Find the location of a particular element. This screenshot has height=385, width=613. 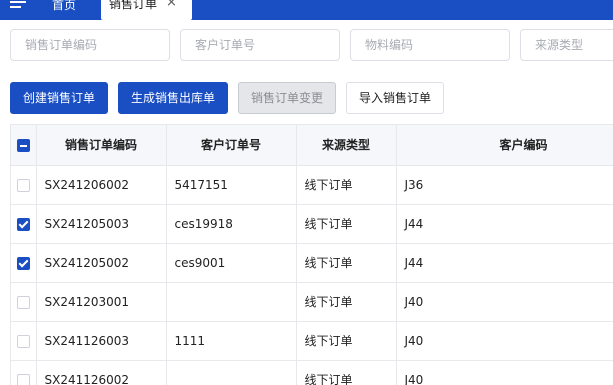

select-all-cell is located at coordinates (24, 145).